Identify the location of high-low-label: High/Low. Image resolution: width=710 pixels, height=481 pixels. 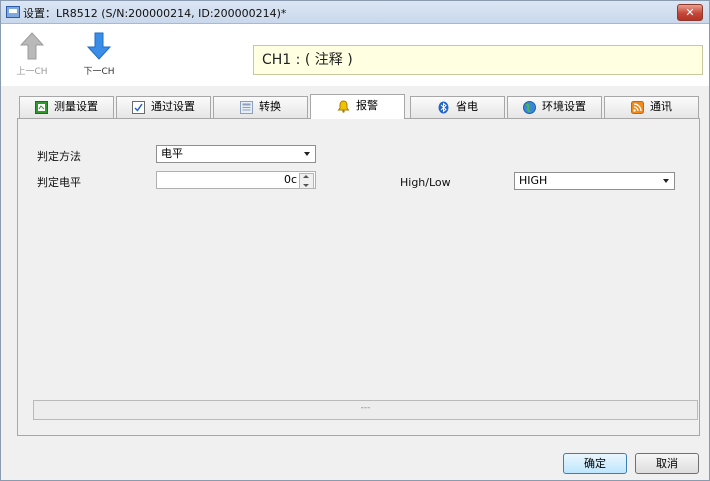
(425, 182).